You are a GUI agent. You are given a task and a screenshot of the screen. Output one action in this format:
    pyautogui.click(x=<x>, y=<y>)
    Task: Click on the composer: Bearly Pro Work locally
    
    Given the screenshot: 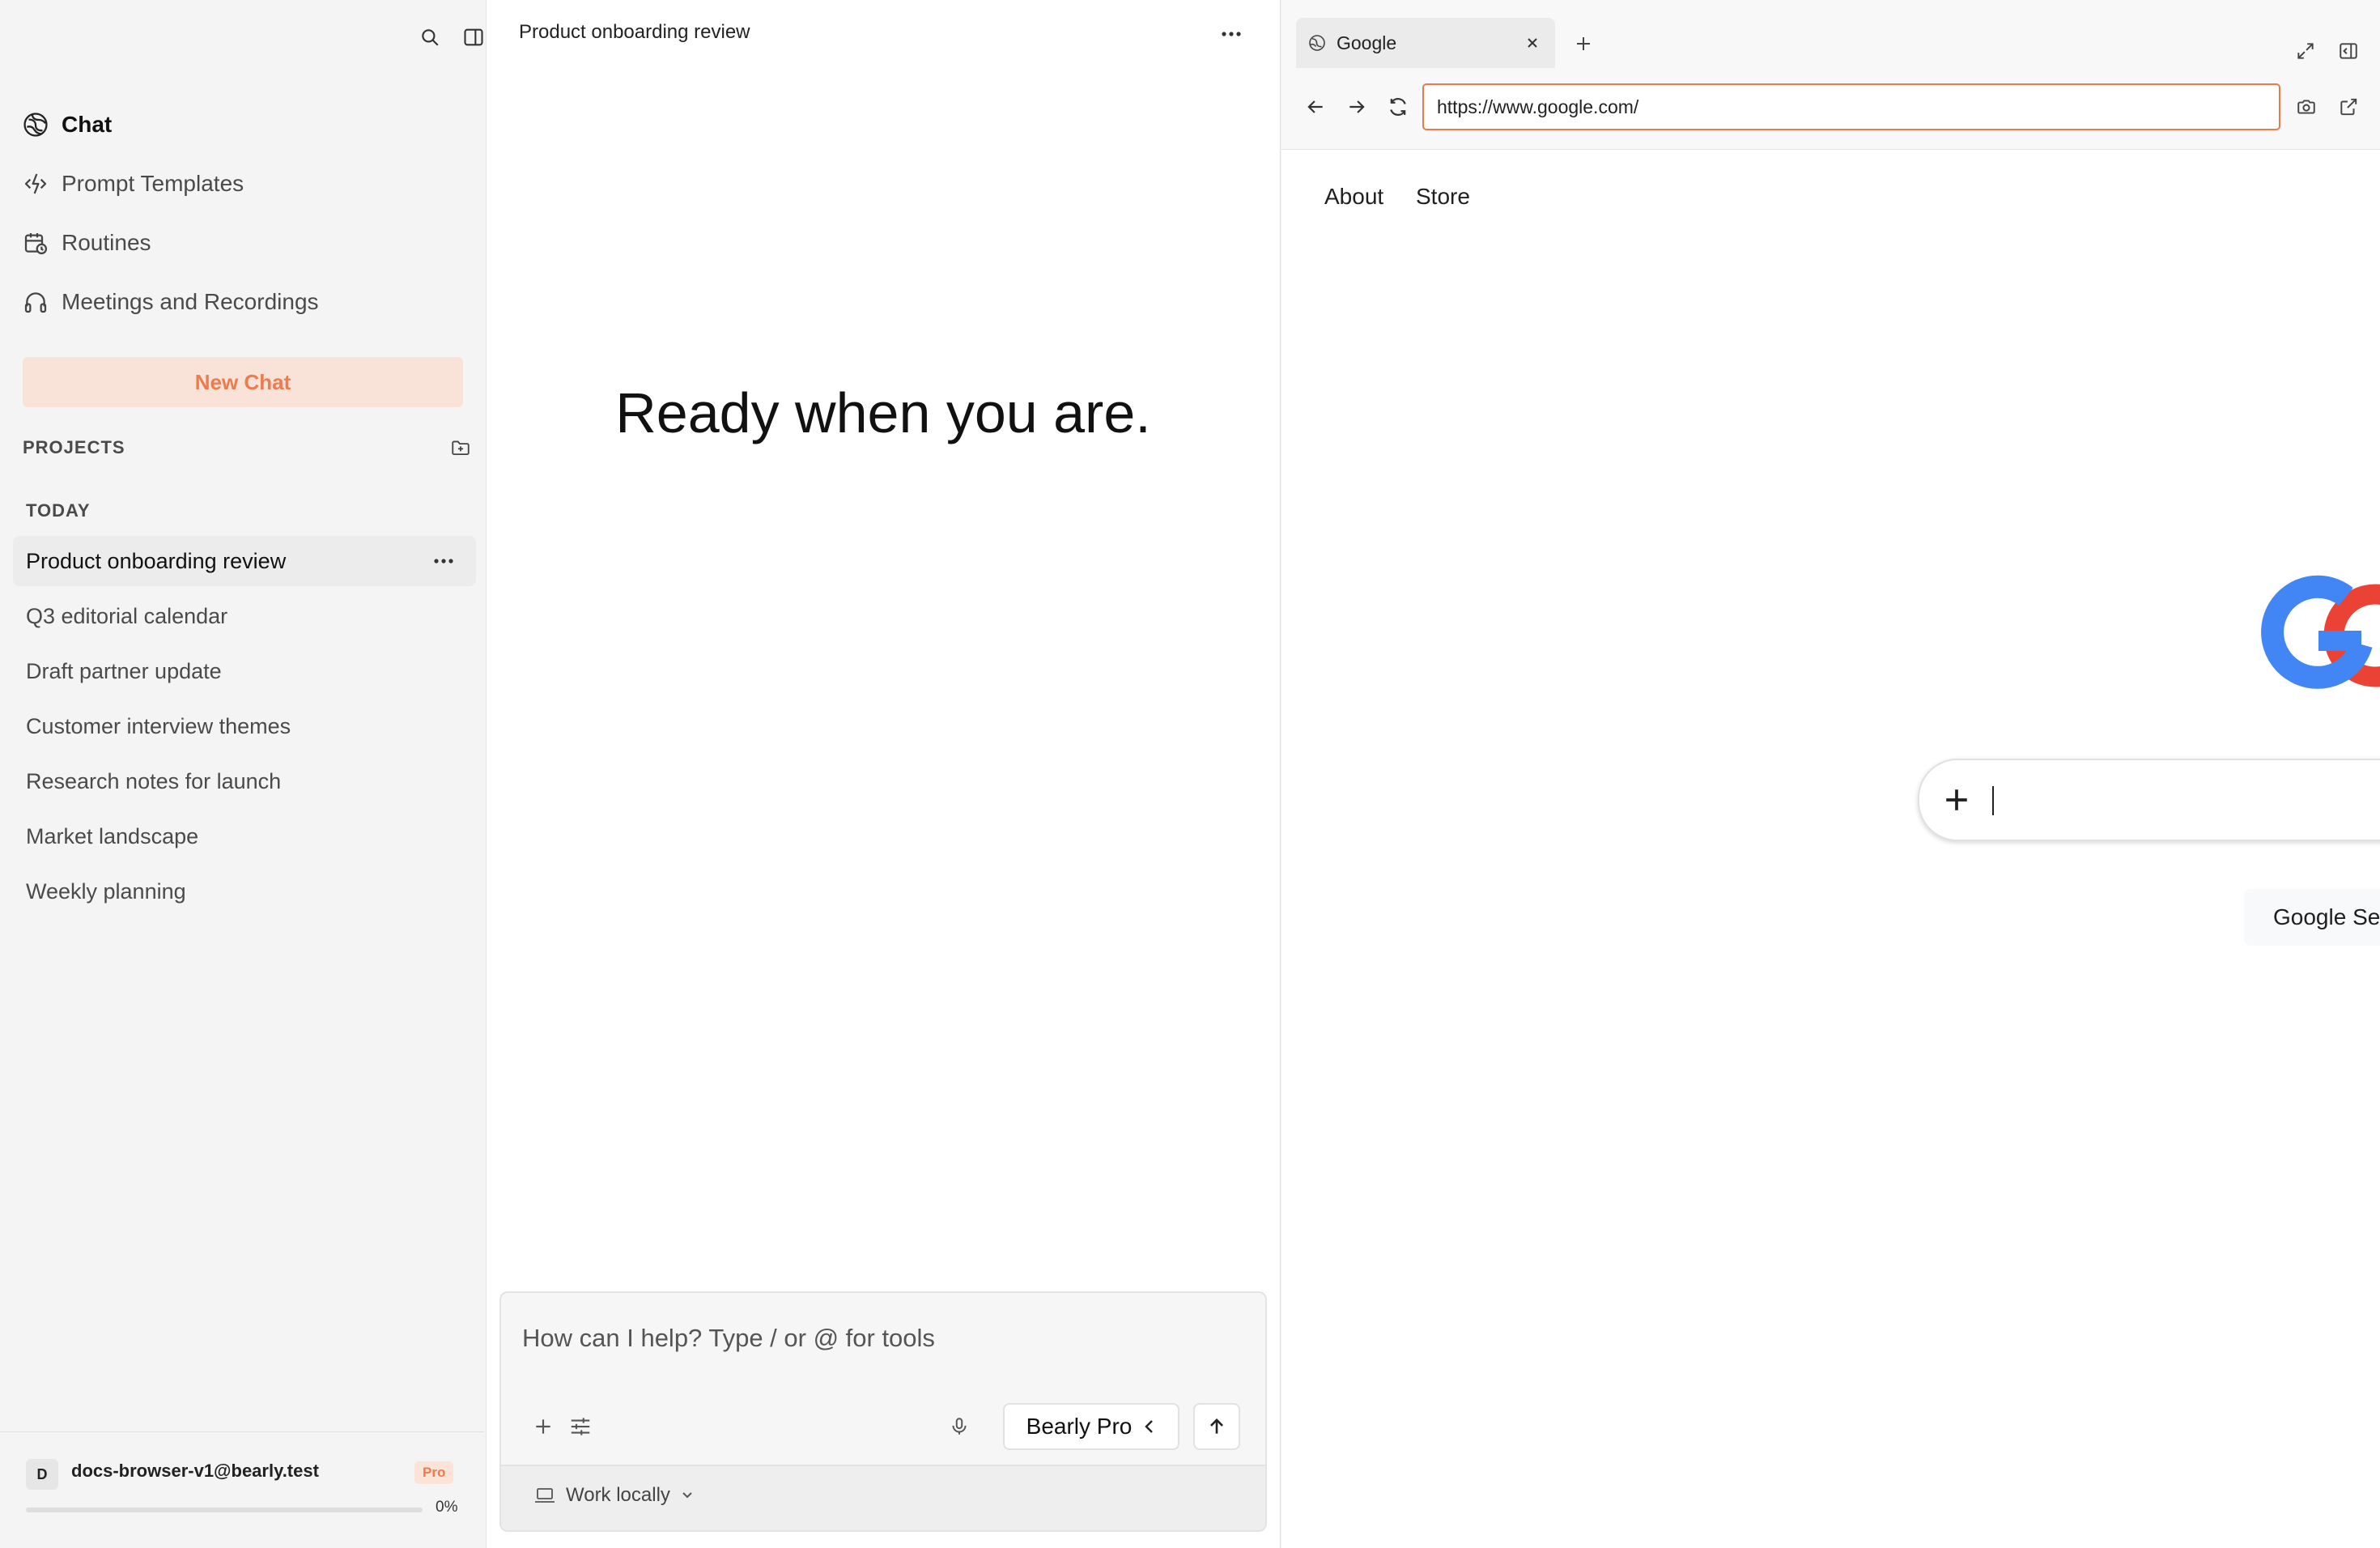 What is the action you would take?
    pyautogui.click(x=883, y=1412)
    